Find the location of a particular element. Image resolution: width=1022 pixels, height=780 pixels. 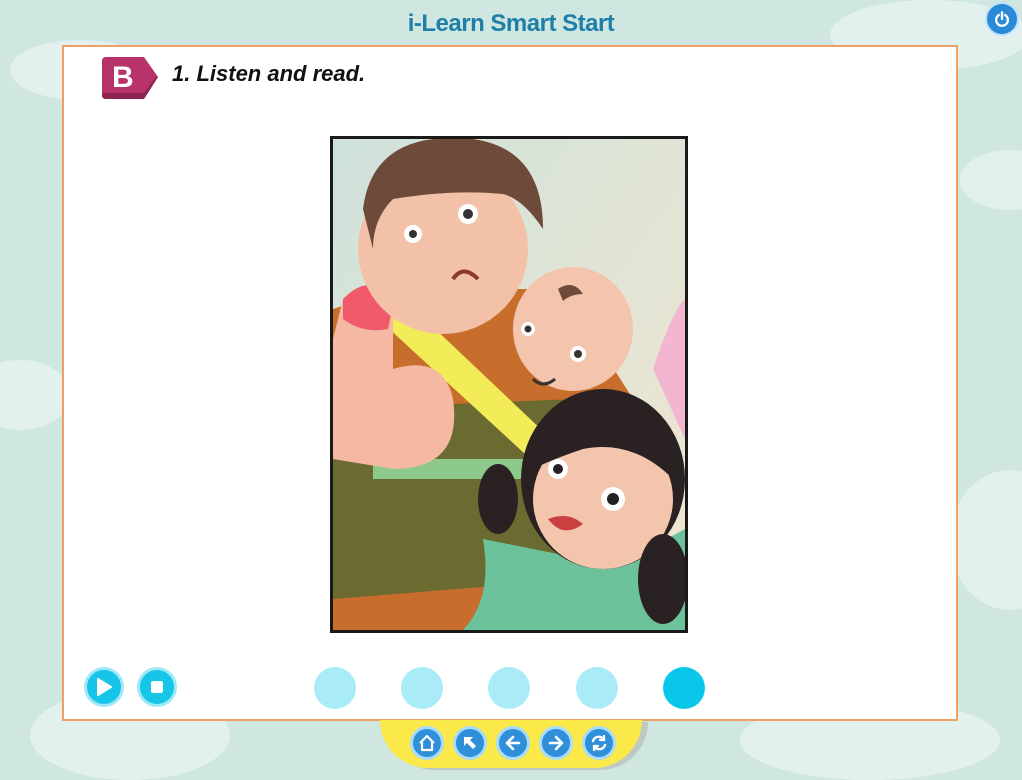

stop-button is located at coordinates (157, 687).